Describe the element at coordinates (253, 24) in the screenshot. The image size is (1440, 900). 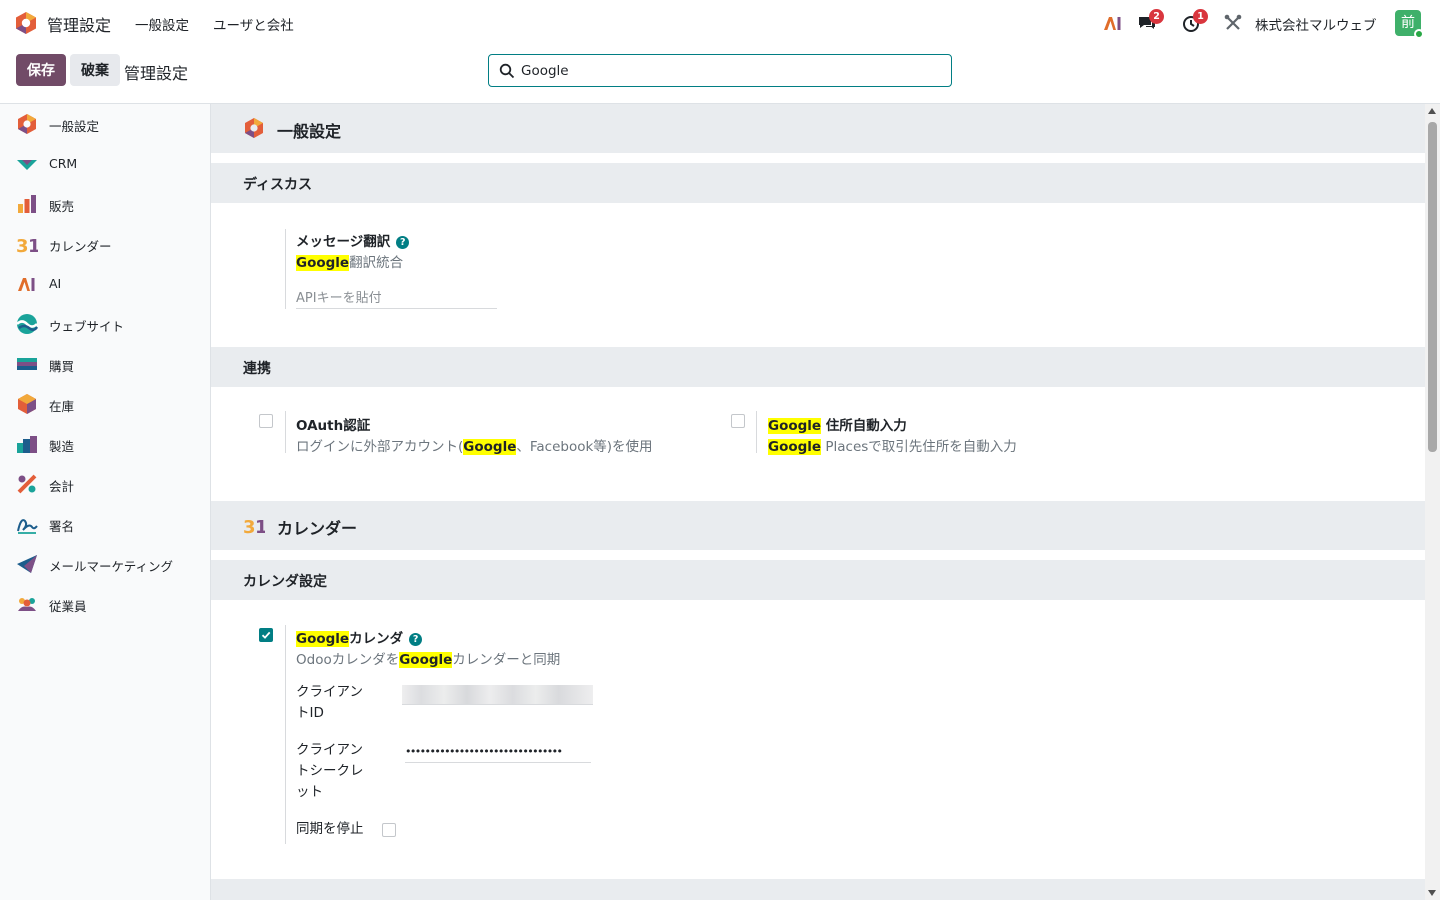
I see `menu-users-companies: ユーザと会社` at that location.